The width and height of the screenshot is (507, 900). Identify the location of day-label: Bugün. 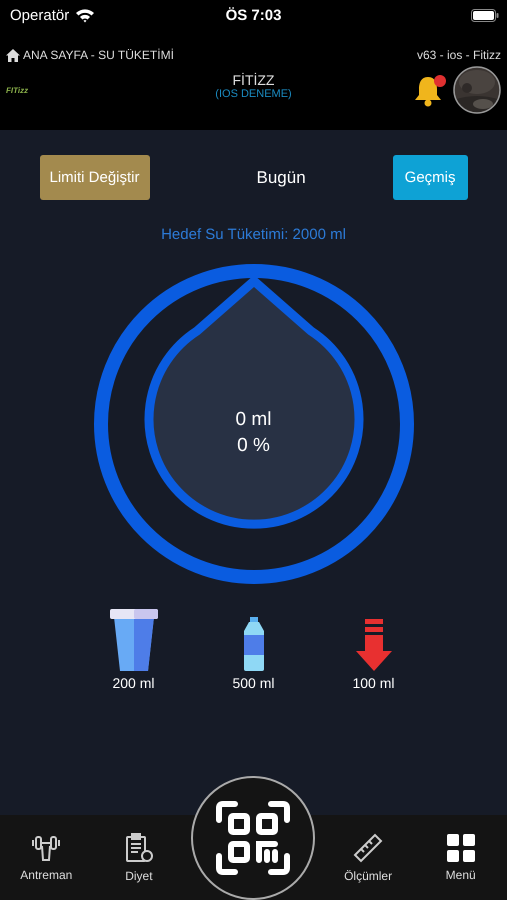
(281, 178).